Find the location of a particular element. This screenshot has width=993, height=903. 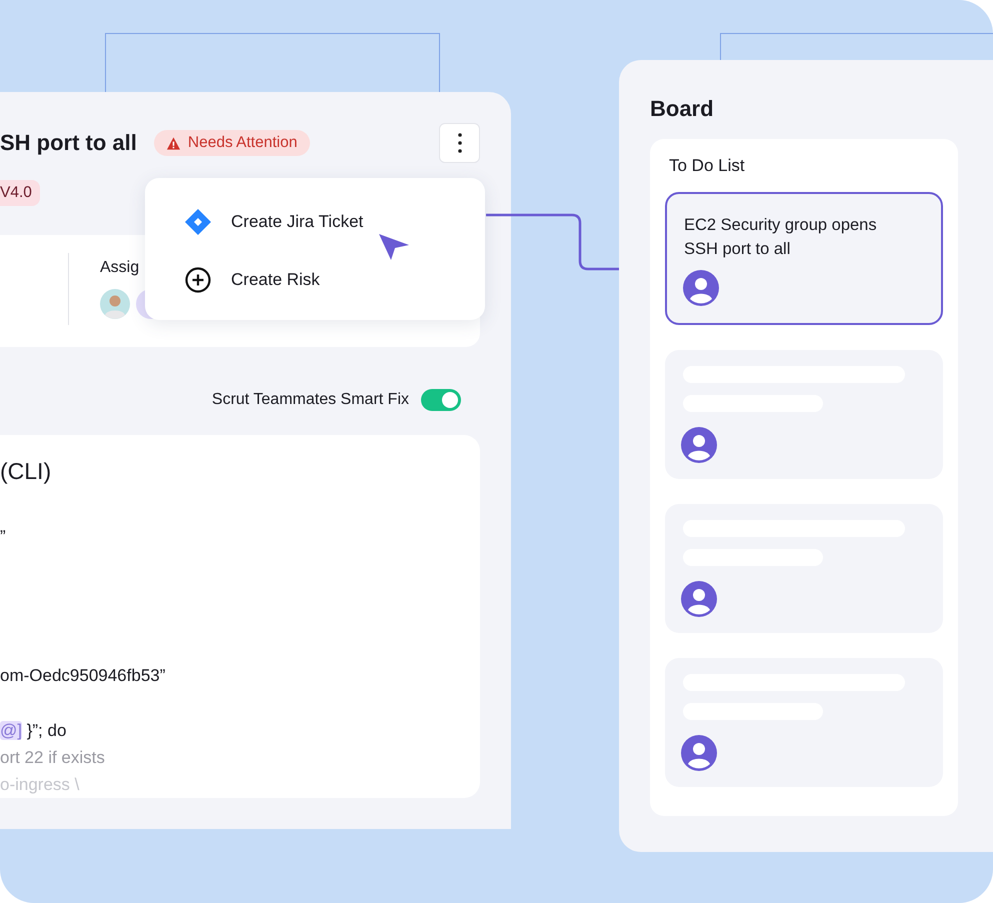

smart-fix-label: Scrut Teammates Smart Fix is located at coordinates (310, 400).